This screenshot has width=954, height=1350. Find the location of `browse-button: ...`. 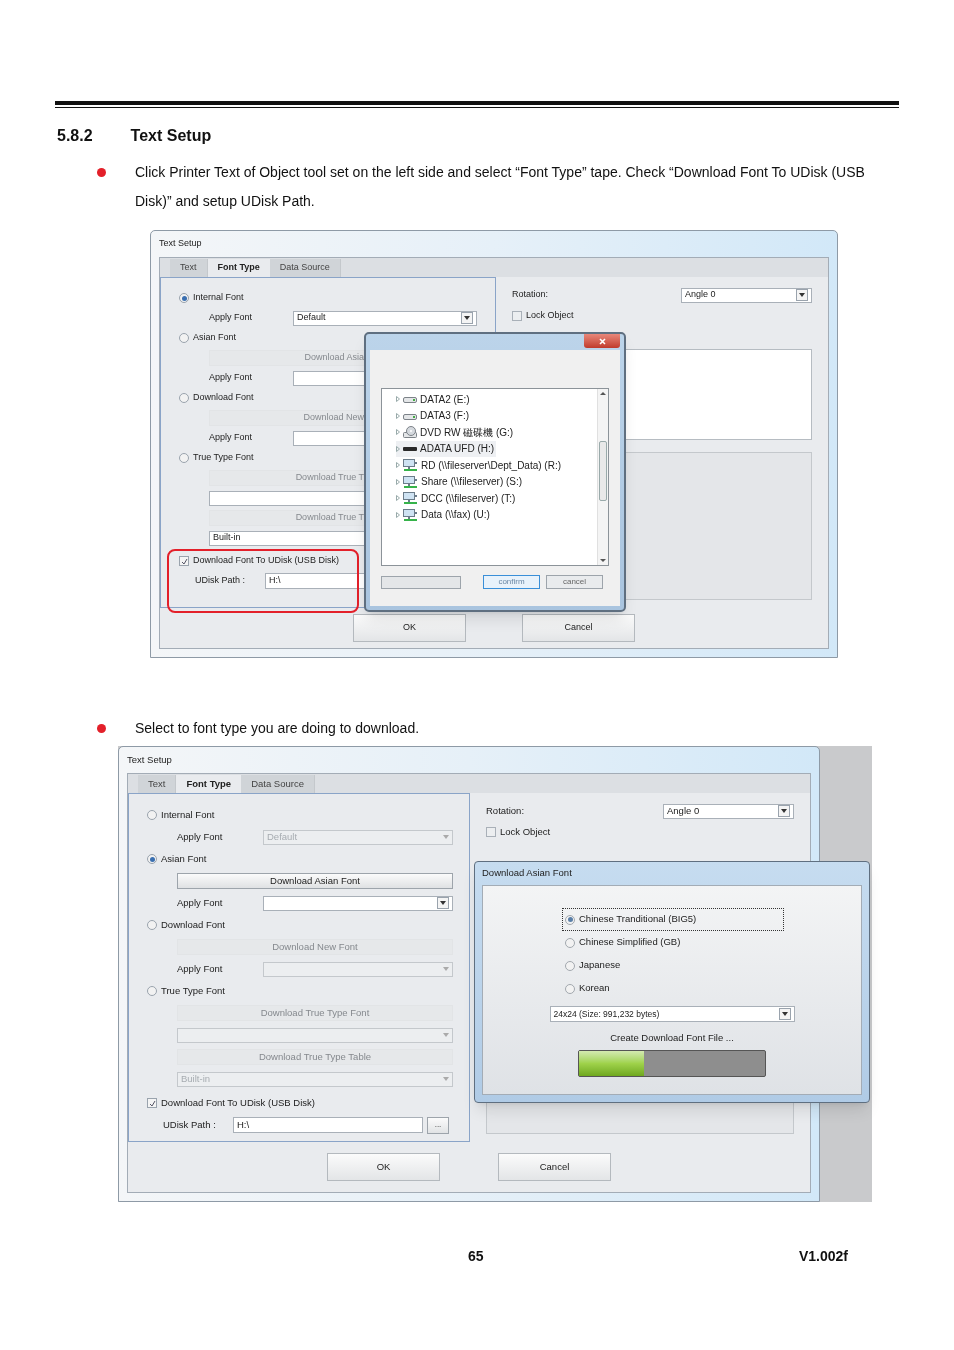

browse-button: ... is located at coordinates (438, 1125).